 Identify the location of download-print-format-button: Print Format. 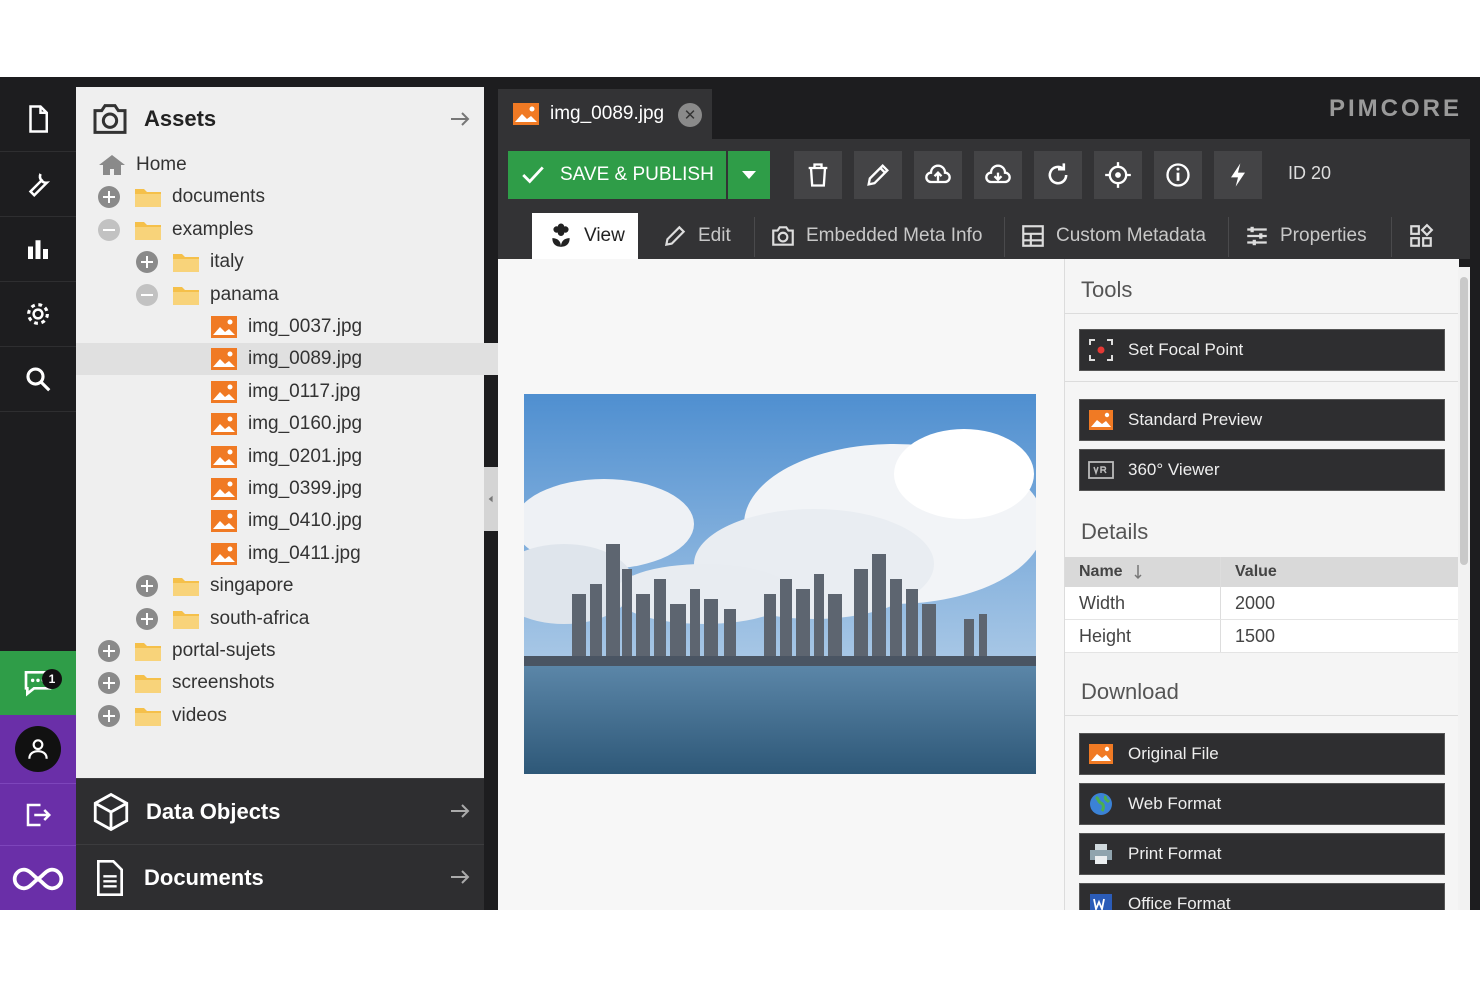
(1262, 854).